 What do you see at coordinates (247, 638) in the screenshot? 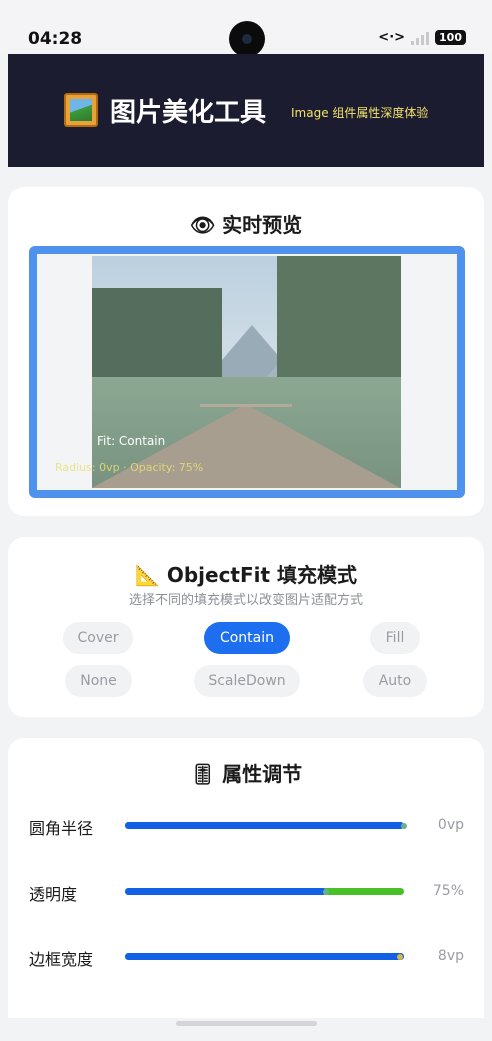
I see `fit-option-contain: Contain` at bounding box center [247, 638].